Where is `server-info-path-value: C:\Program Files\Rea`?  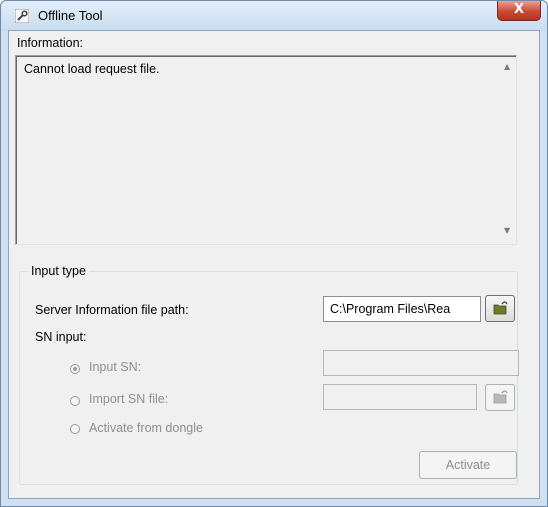
server-info-path-value: C:\Program Files\Rea is located at coordinates (390, 309).